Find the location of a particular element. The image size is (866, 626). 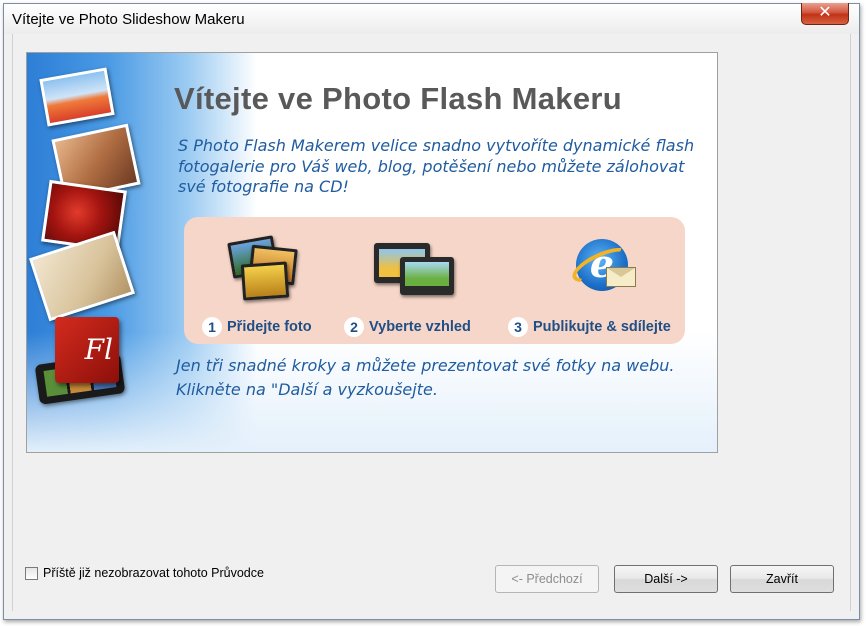

ie-mail-icon: e is located at coordinates (604, 269).